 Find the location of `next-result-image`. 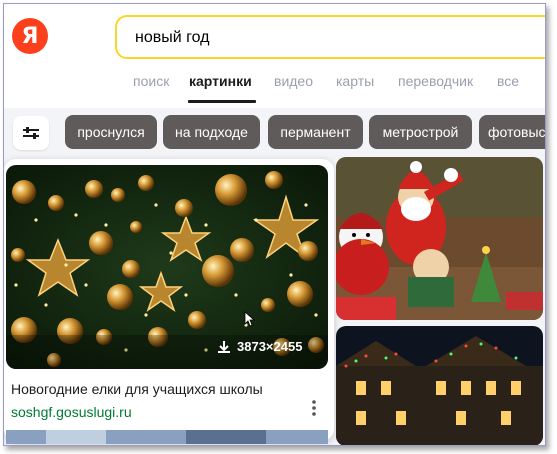

next-result-image is located at coordinates (167, 437).